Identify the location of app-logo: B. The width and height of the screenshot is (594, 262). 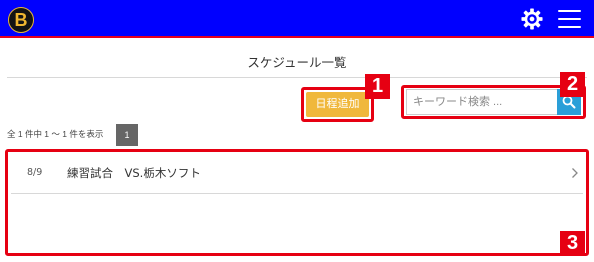
(21, 20).